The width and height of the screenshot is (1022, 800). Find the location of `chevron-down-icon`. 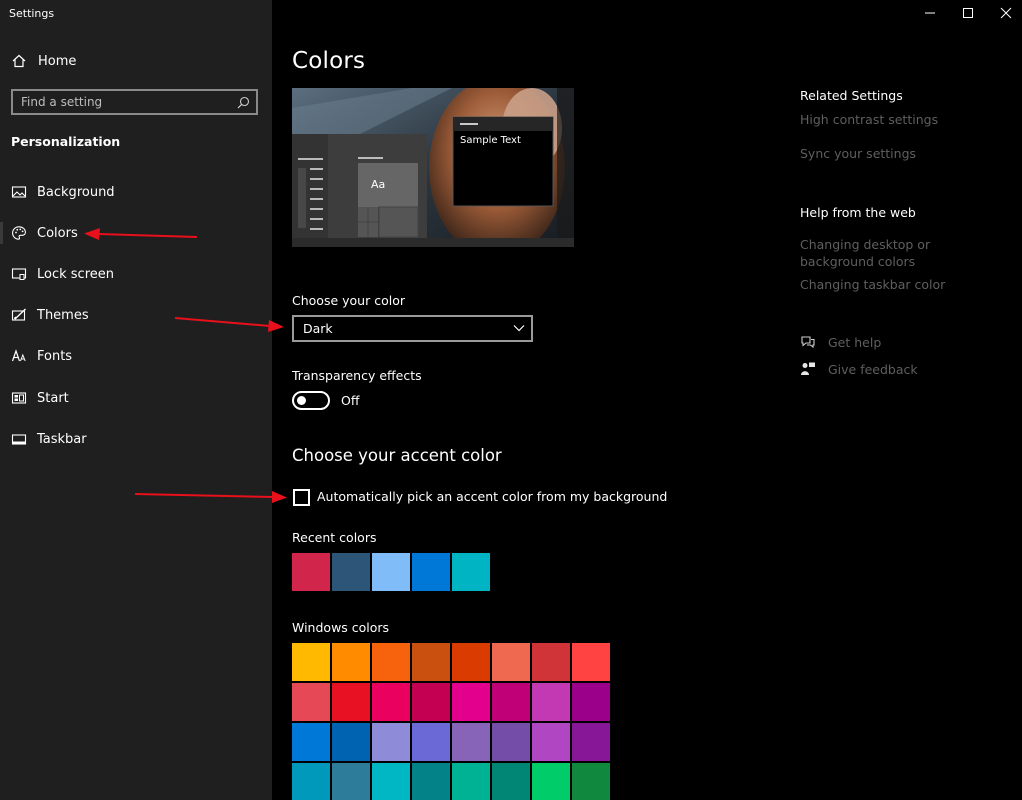

chevron-down-icon is located at coordinates (519, 328).